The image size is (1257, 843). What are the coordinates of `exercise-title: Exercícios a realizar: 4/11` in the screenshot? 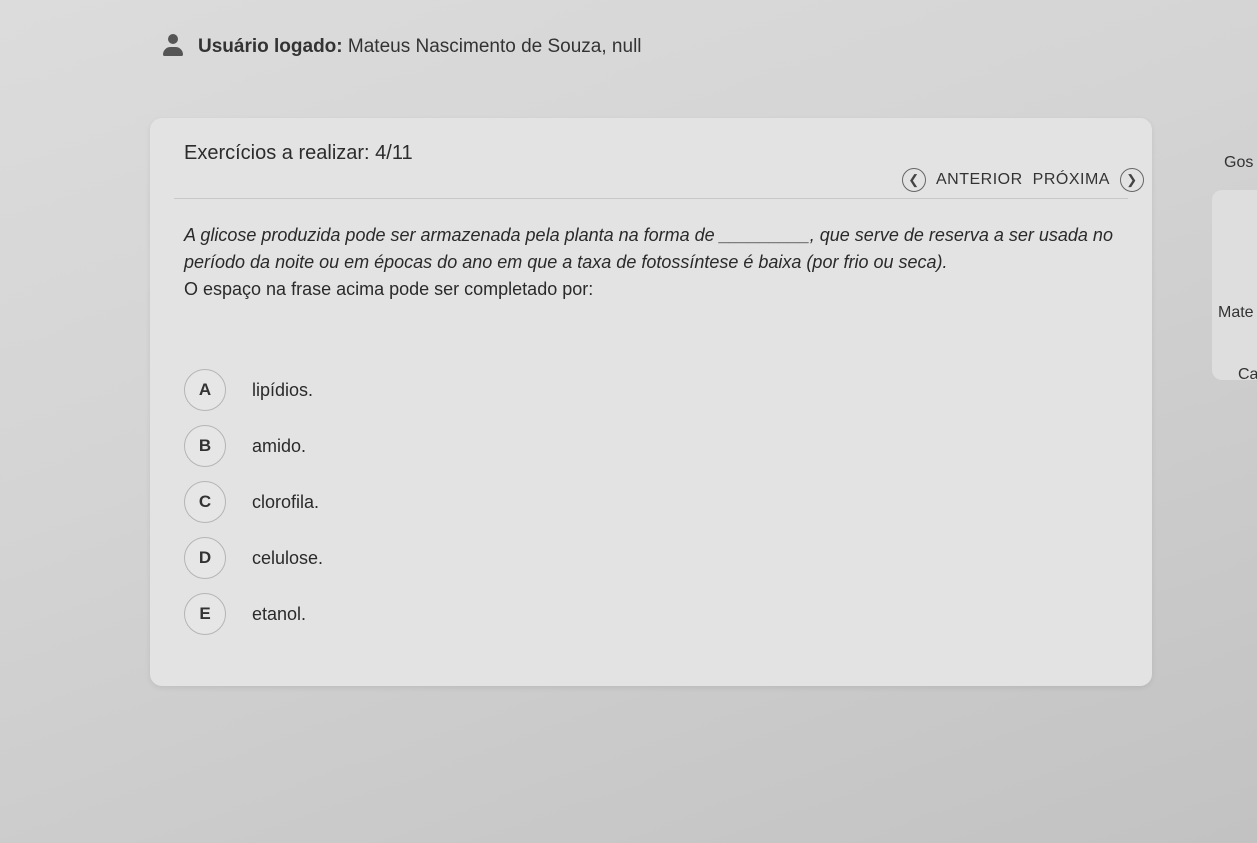 It's located at (298, 153).